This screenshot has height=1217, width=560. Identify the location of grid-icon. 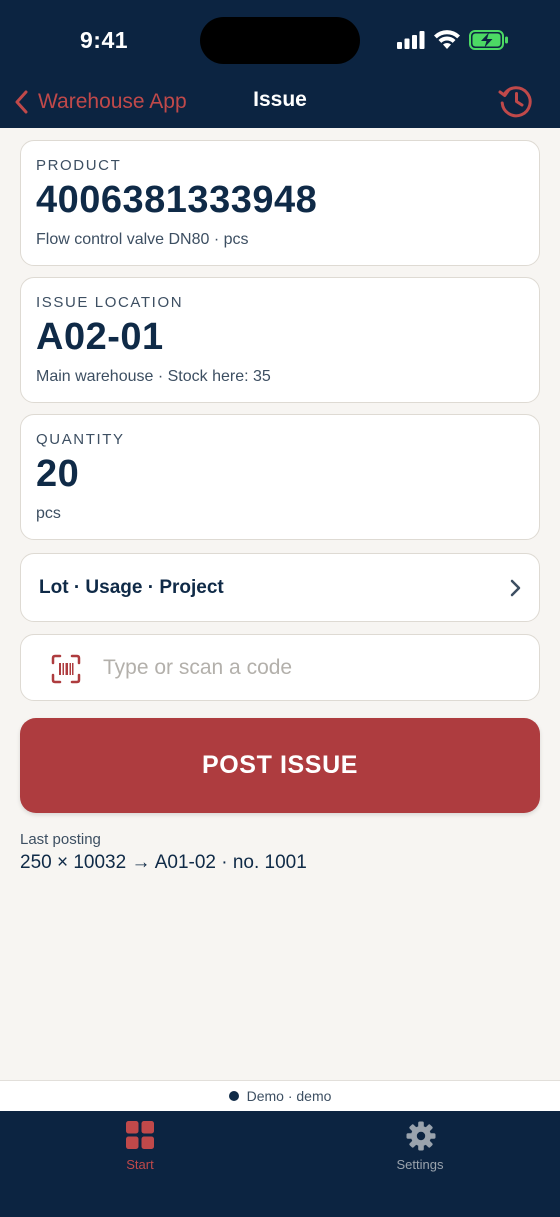
(140, 1135).